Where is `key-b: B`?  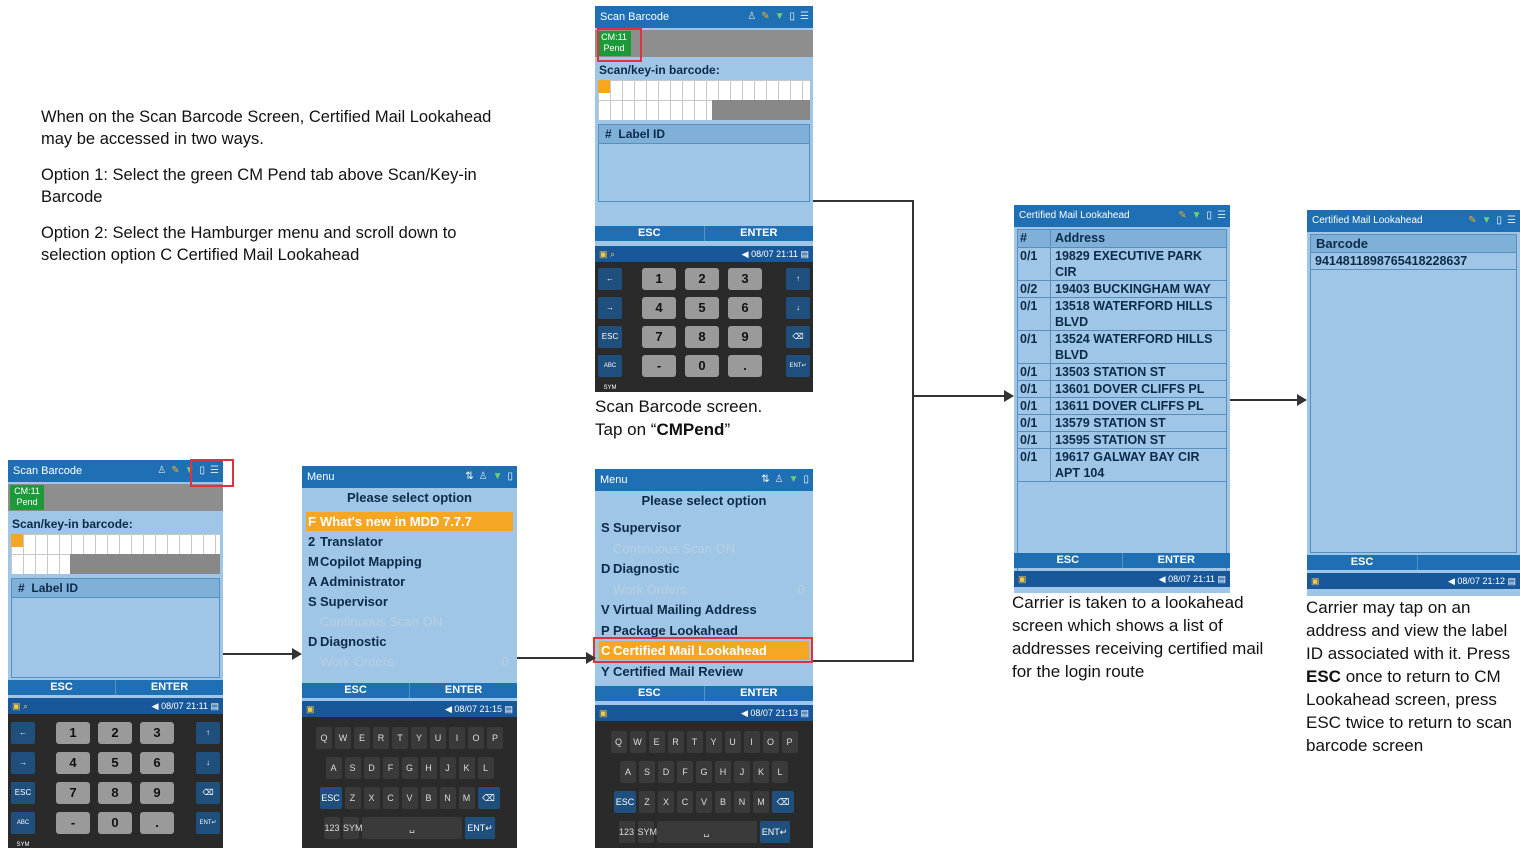 key-b: B is located at coordinates (723, 802).